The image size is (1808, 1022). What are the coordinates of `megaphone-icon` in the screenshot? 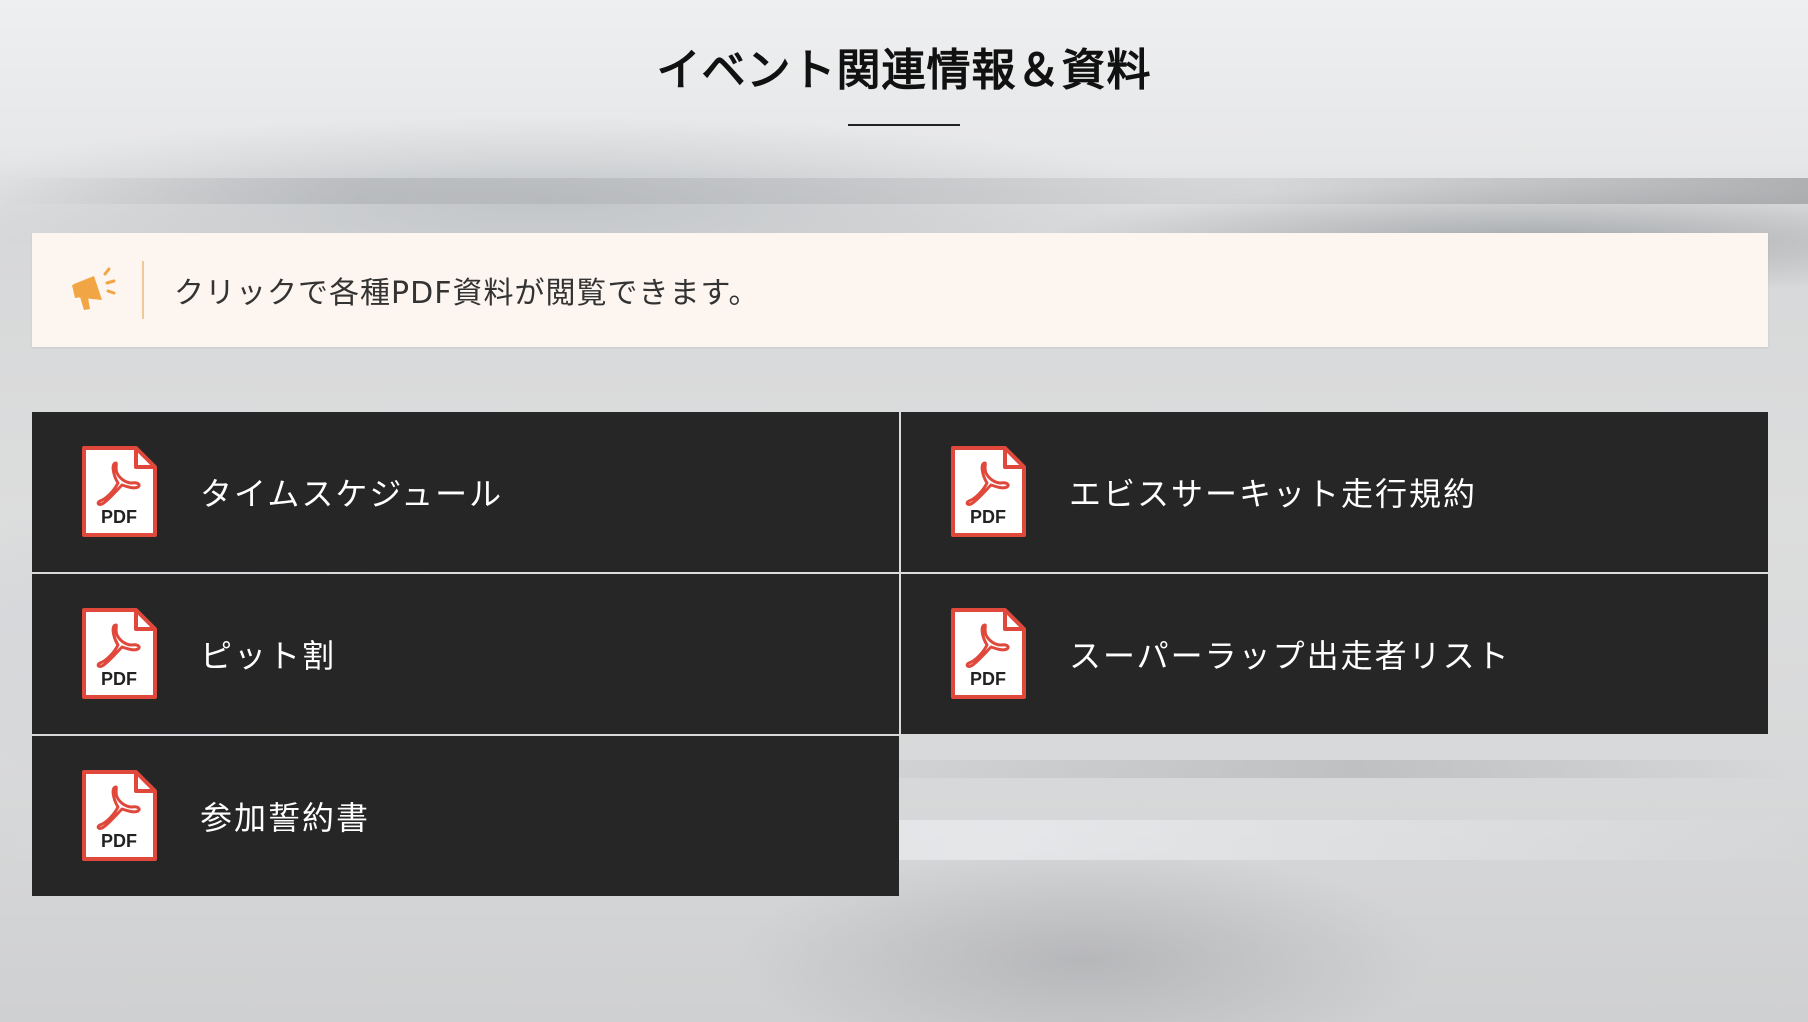 It's located at (93, 290).